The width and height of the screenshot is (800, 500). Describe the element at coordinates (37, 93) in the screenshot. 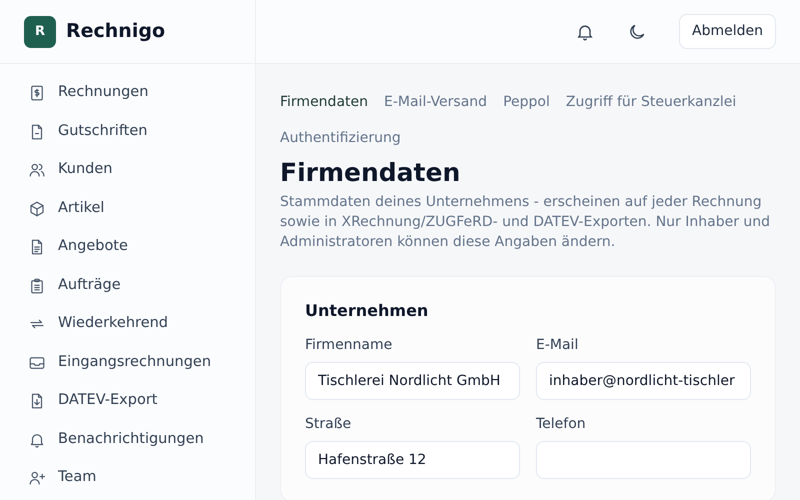

I see `receipt-icon` at that location.